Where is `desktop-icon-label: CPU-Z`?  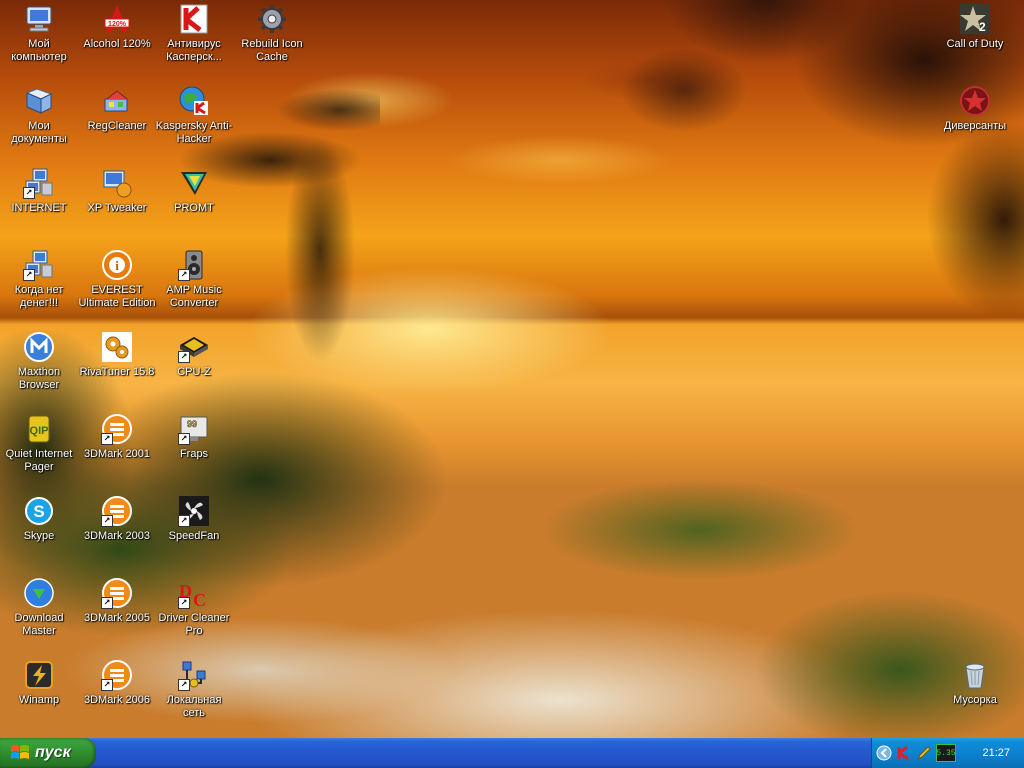
desktop-icon-label: CPU-Z is located at coordinates (194, 372).